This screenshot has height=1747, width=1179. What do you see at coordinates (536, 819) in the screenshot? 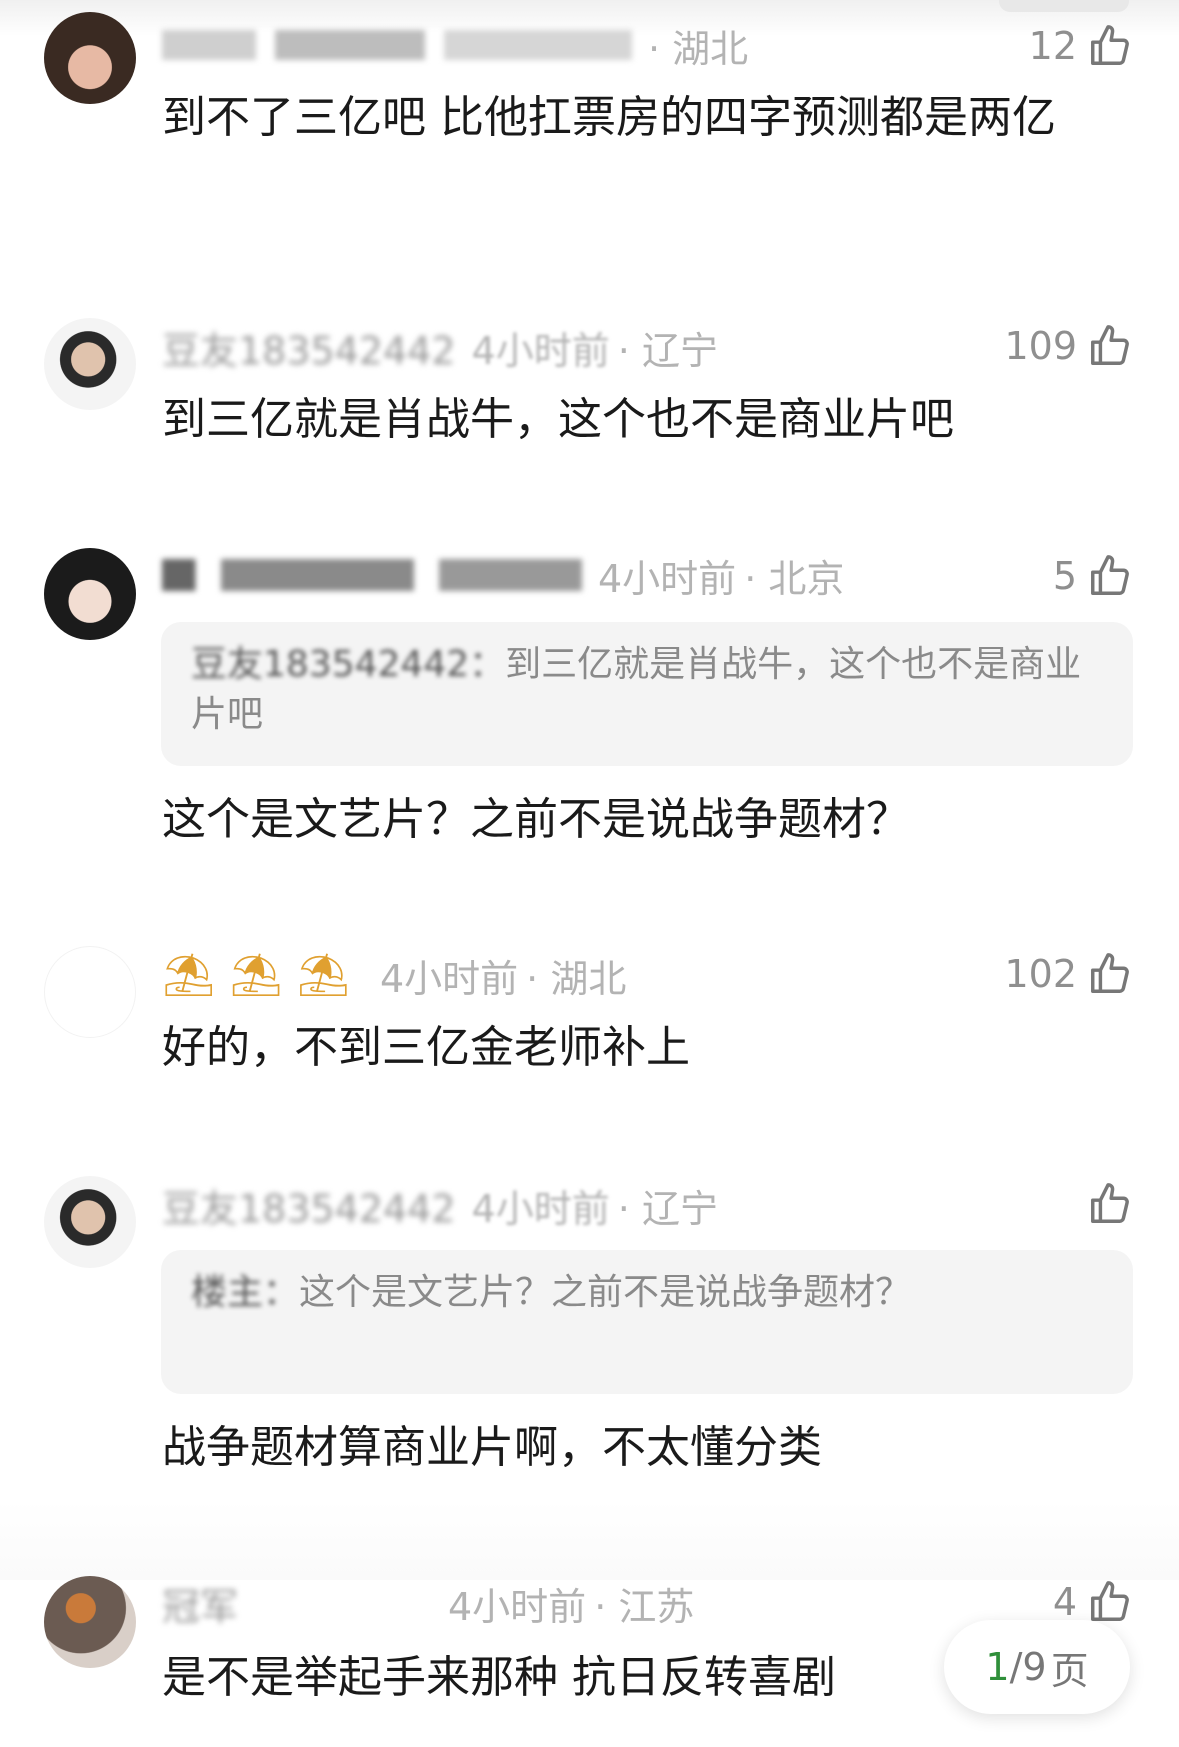
I see `comment-text: 这个是文艺片？之前不是说战争题材？` at bounding box center [536, 819].